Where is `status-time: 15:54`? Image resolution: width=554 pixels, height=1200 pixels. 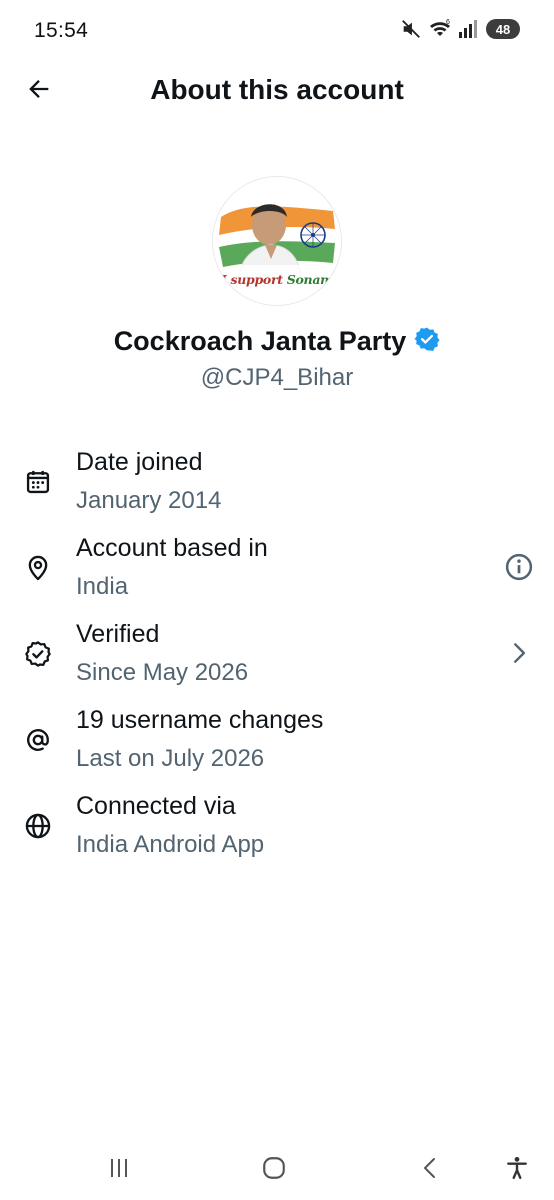 status-time: 15:54 is located at coordinates (61, 30).